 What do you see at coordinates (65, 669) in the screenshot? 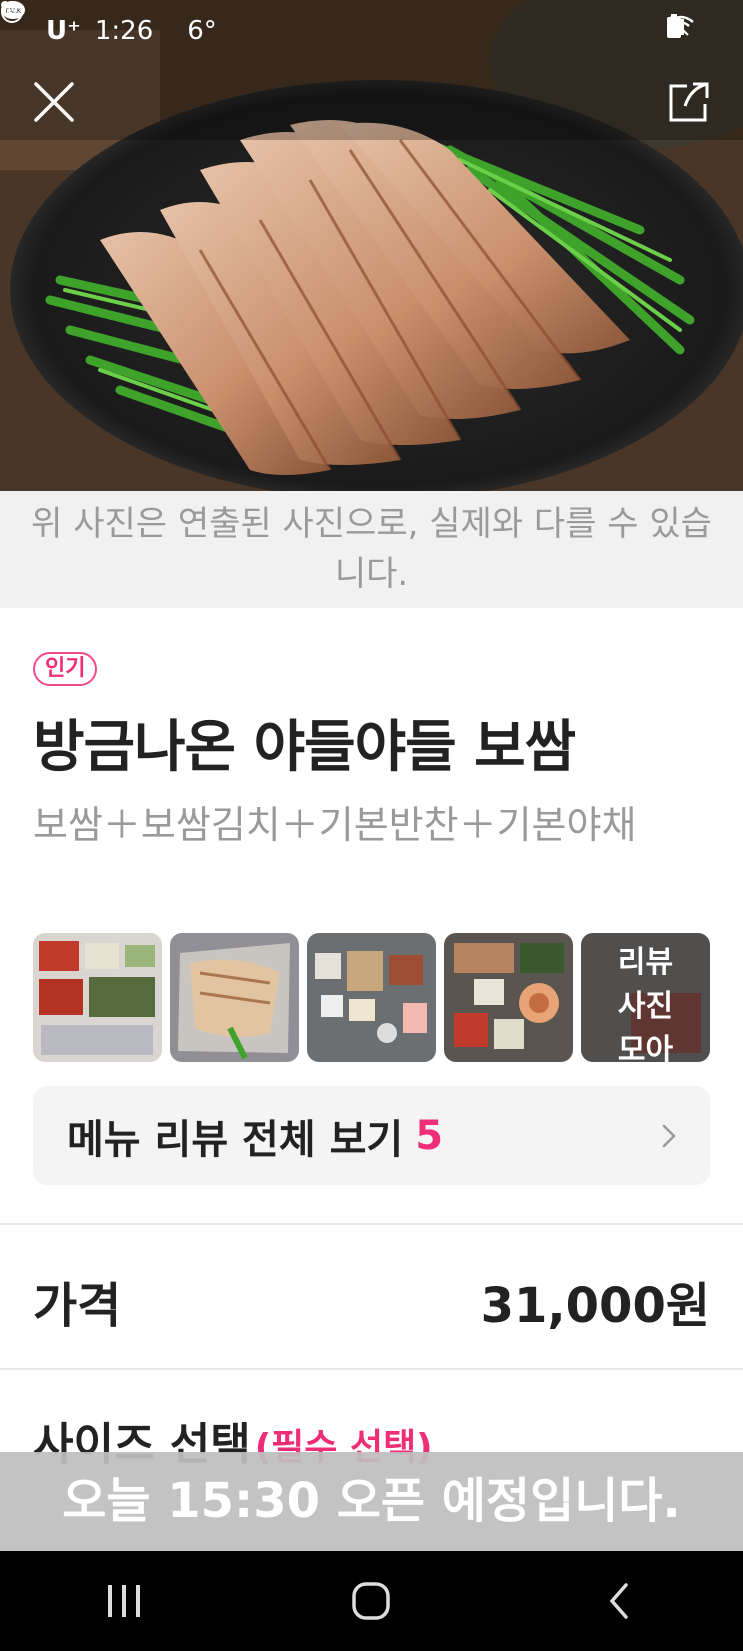
I see `popular-badge: 인기` at bounding box center [65, 669].